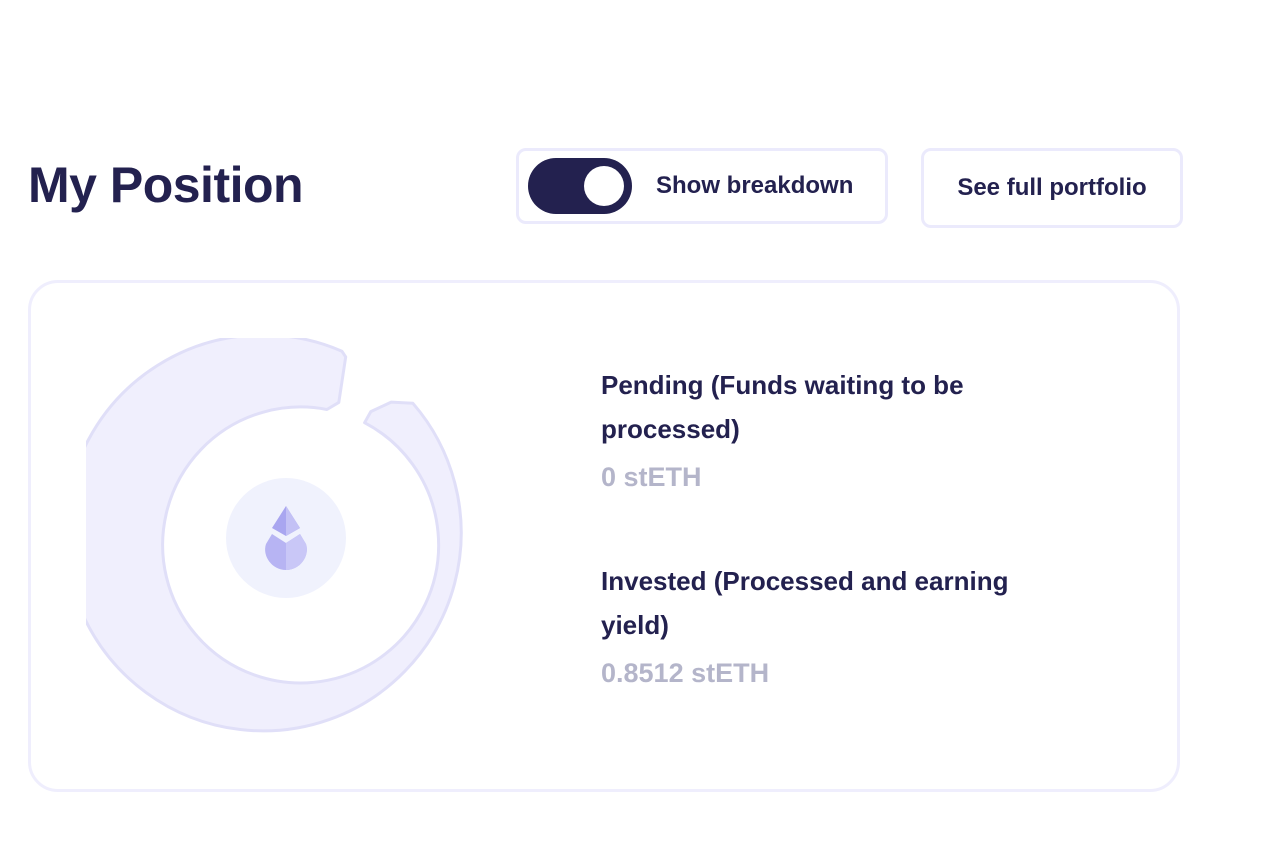  I want to click on see-full-portfolio-button: See full portfolio, so click(1052, 188).